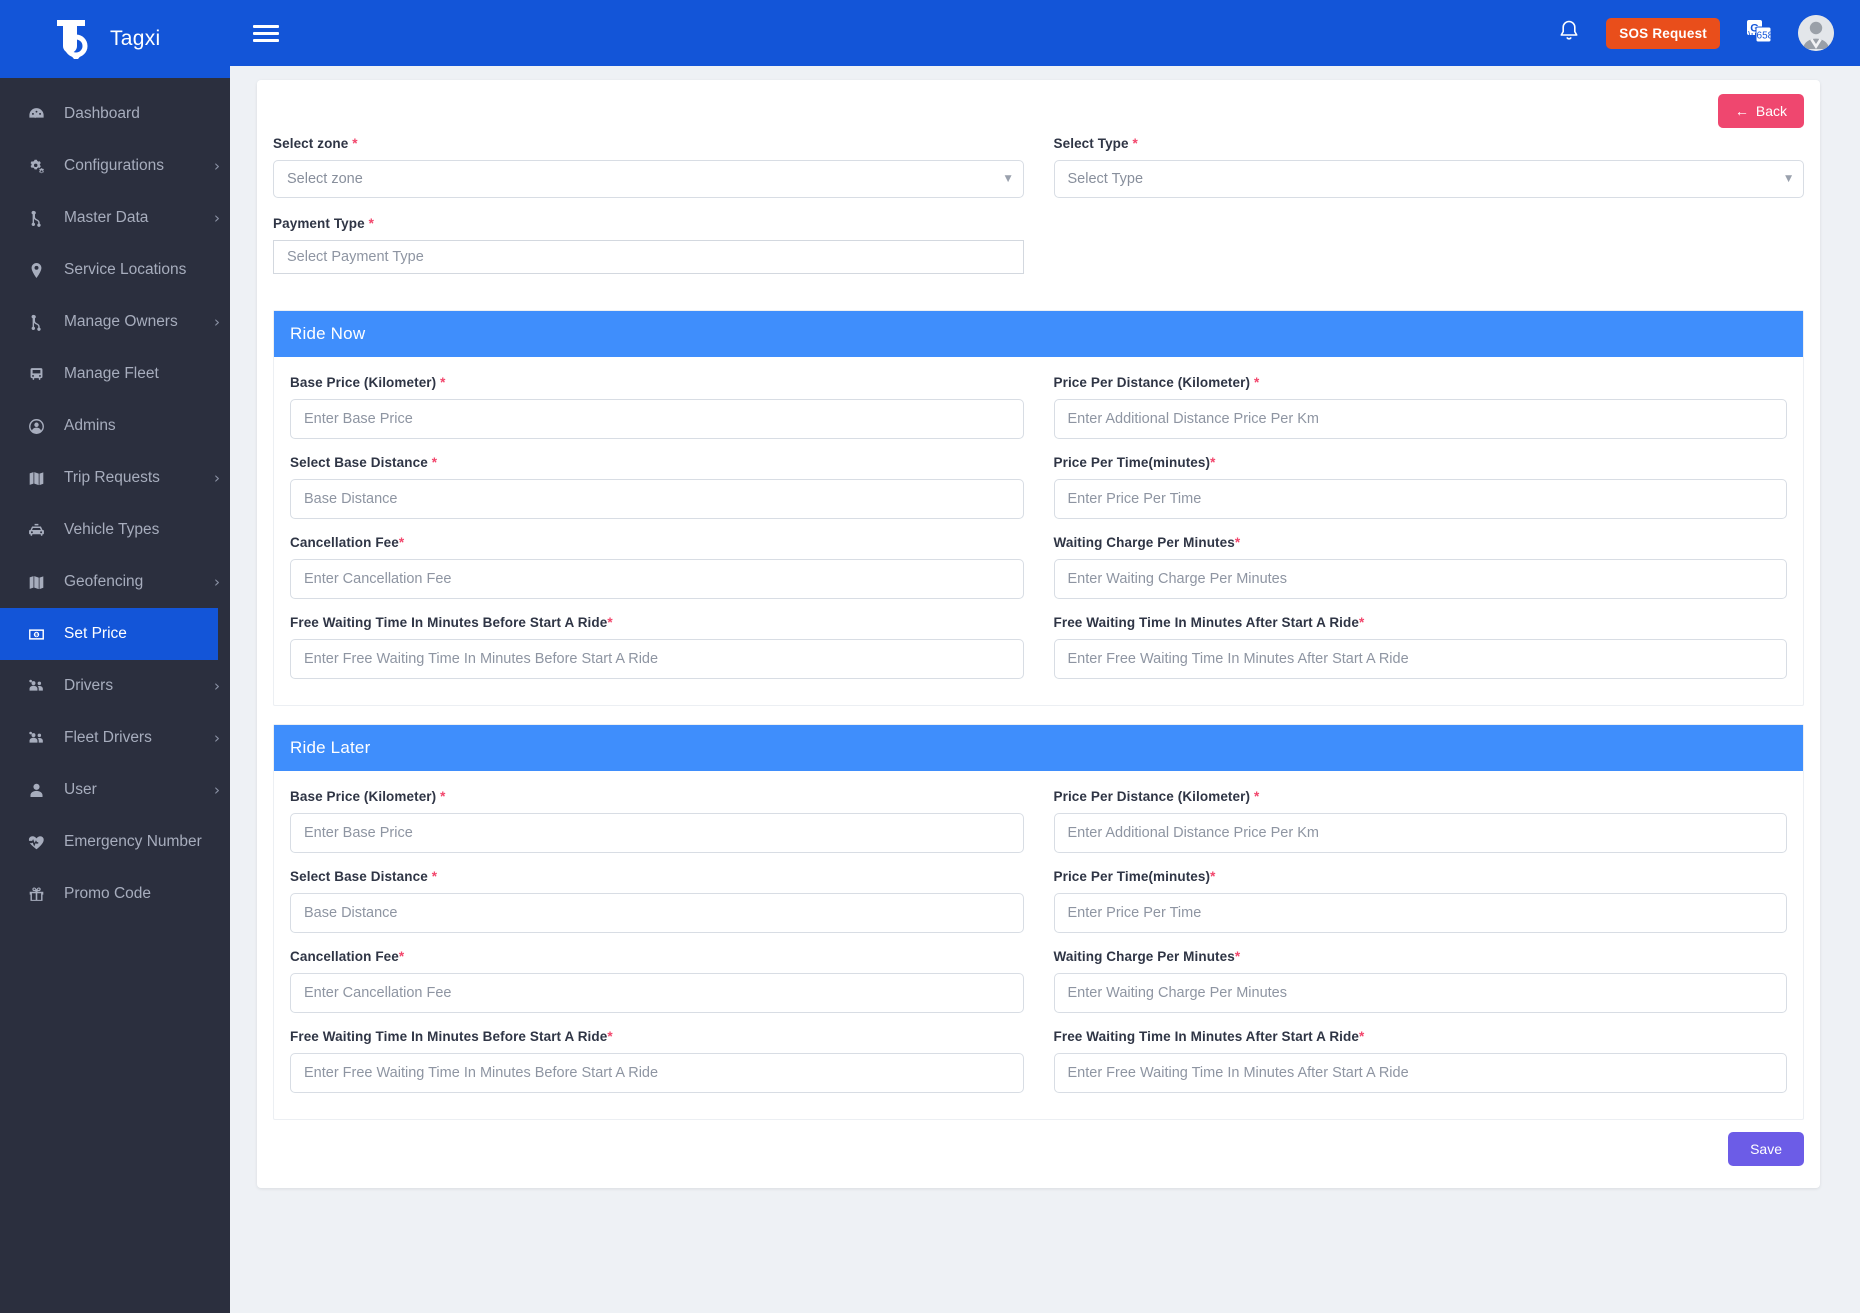 The width and height of the screenshot is (1860, 1313). What do you see at coordinates (648, 257) in the screenshot?
I see `payment-type-input` at bounding box center [648, 257].